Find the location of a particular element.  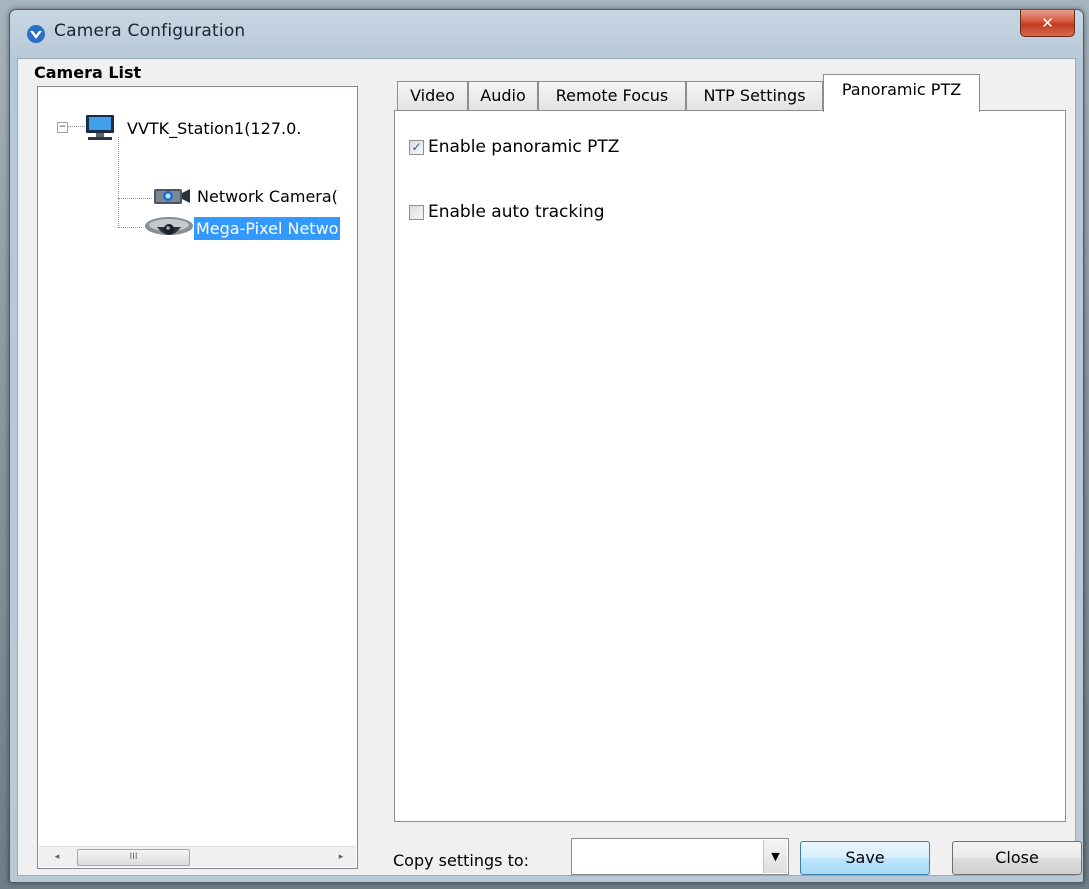

tree-horizontal-scrollbar: ◂ III ▸ is located at coordinates (197, 856).